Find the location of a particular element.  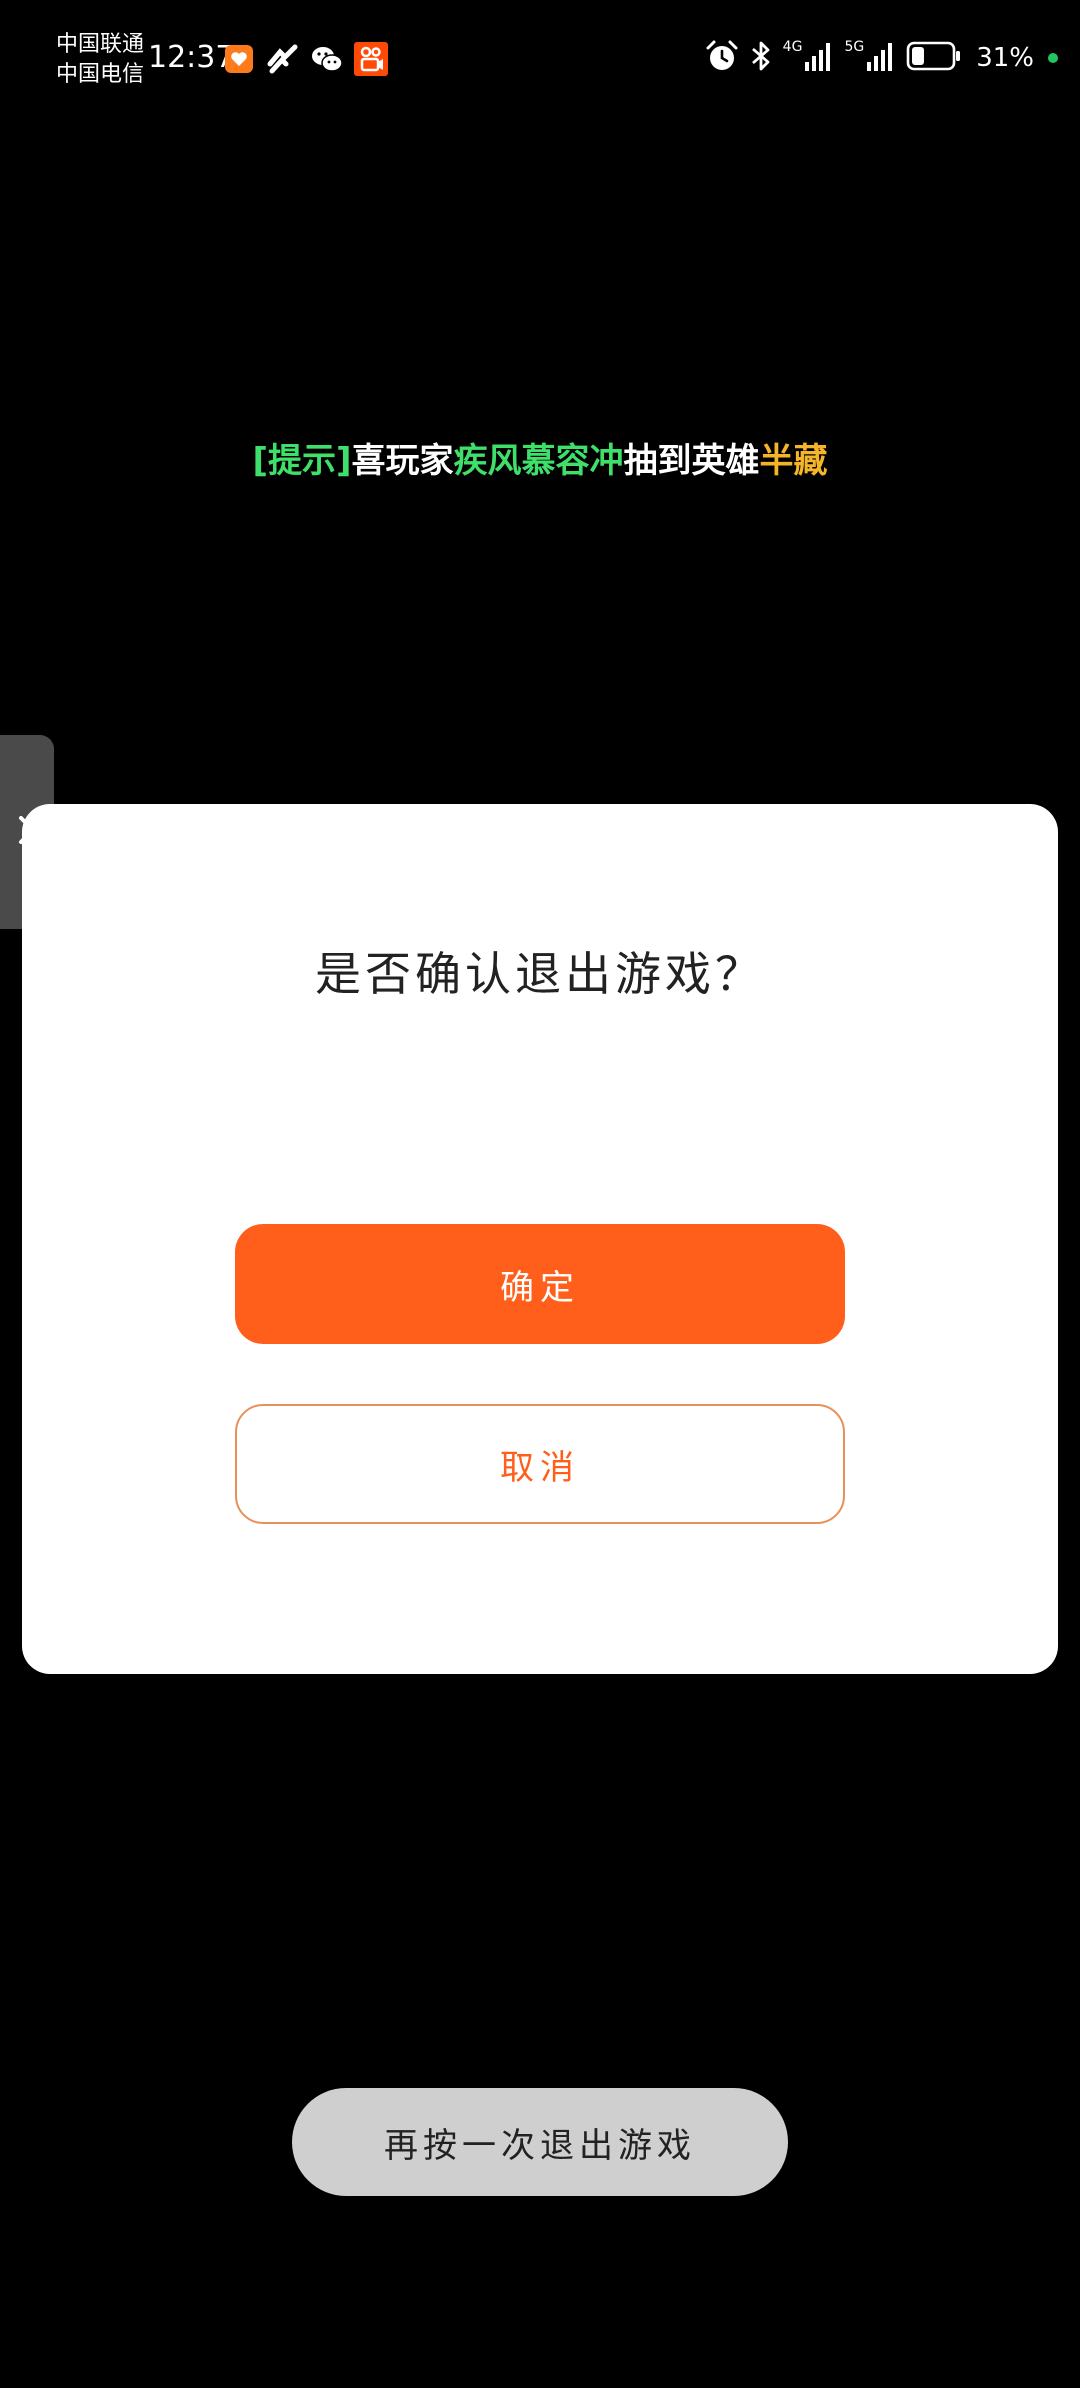

status-right: 4G 5G 31% is located at coordinates (881, 58).